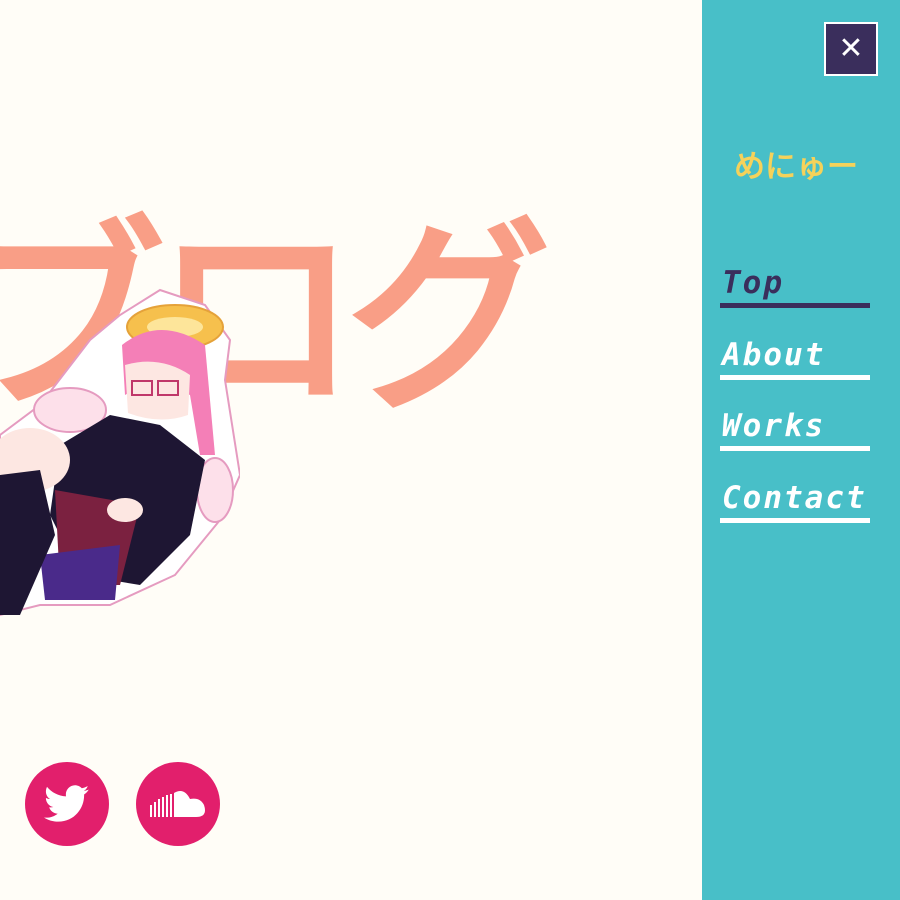 This screenshot has width=900, height=900. Describe the element at coordinates (794, 498) in the screenshot. I see `nav-item-label: Contact` at that location.